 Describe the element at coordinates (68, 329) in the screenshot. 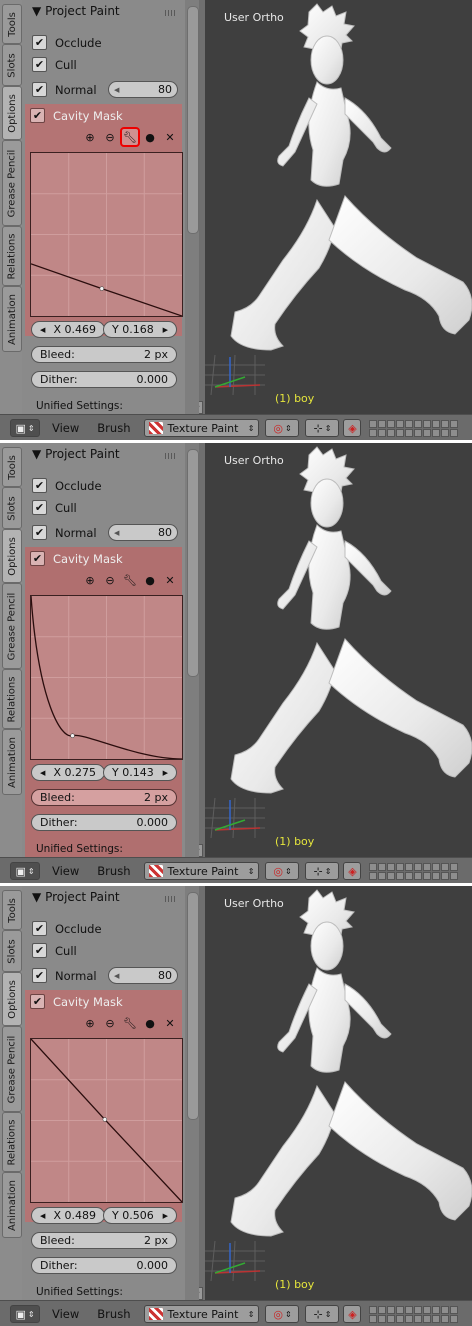

I see `x-coordinate-field: ◀ X 0.469` at that location.